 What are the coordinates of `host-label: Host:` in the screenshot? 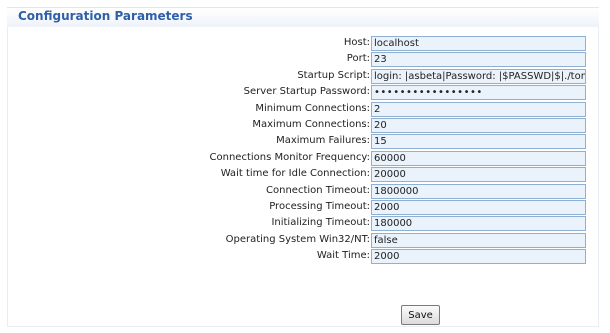 It's located at (356, 42).